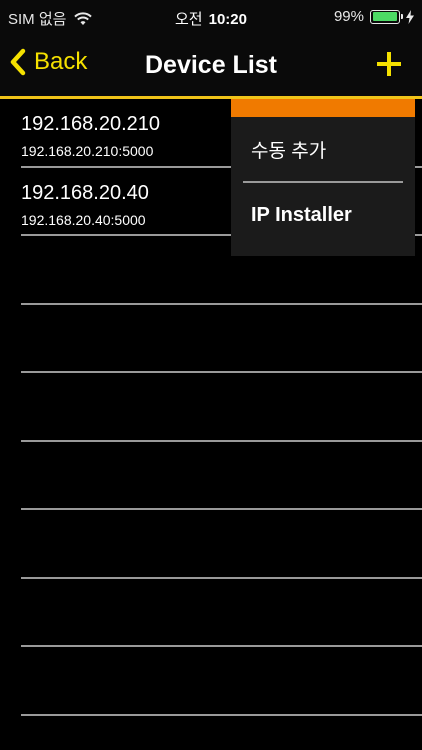 Image resolution: width=422 pixels, height=750 pixels. What do you see at coordinates (323, 108) in the screenshot?
I see `menu-header-bar` at bounding box center [323, 108].